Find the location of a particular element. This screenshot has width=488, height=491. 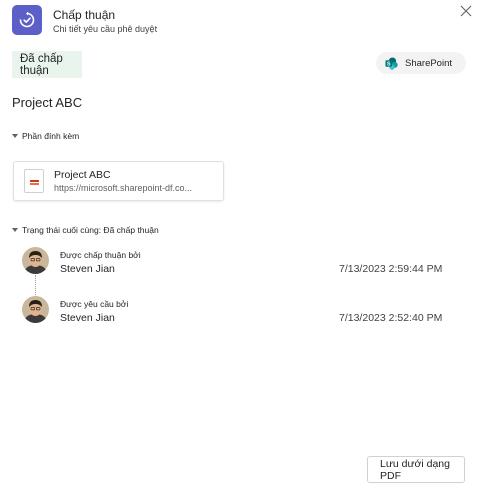

status-badge: Đã chấp thuận is located at coordinates (47, 64).